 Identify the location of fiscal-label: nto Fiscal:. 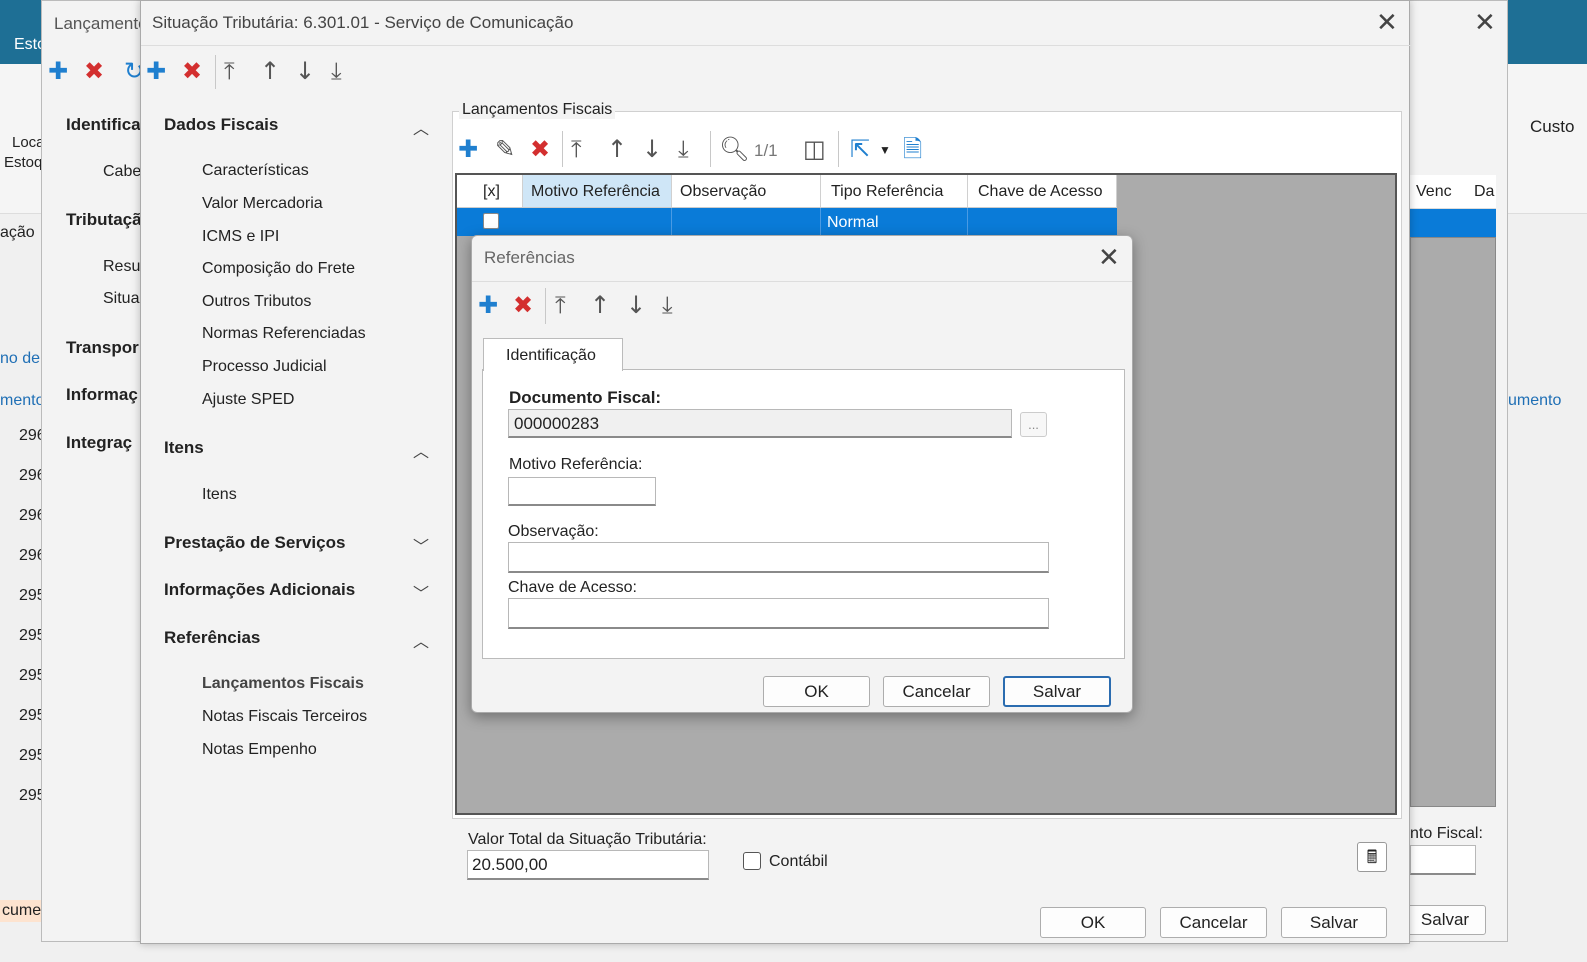
(1446, 833).